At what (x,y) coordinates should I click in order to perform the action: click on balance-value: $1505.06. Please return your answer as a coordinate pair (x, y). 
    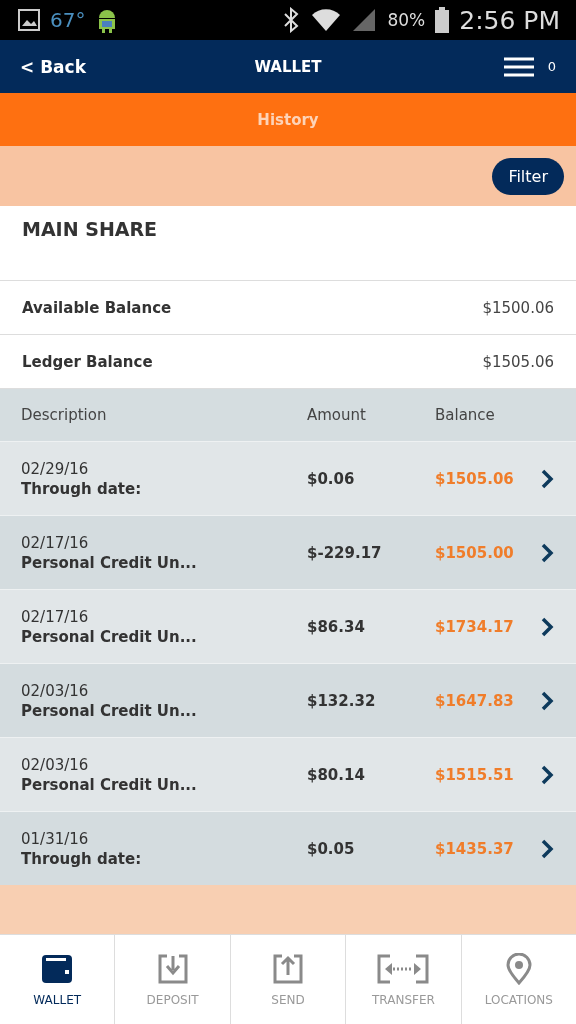
    Looking at the image, I should click on (518, 361).